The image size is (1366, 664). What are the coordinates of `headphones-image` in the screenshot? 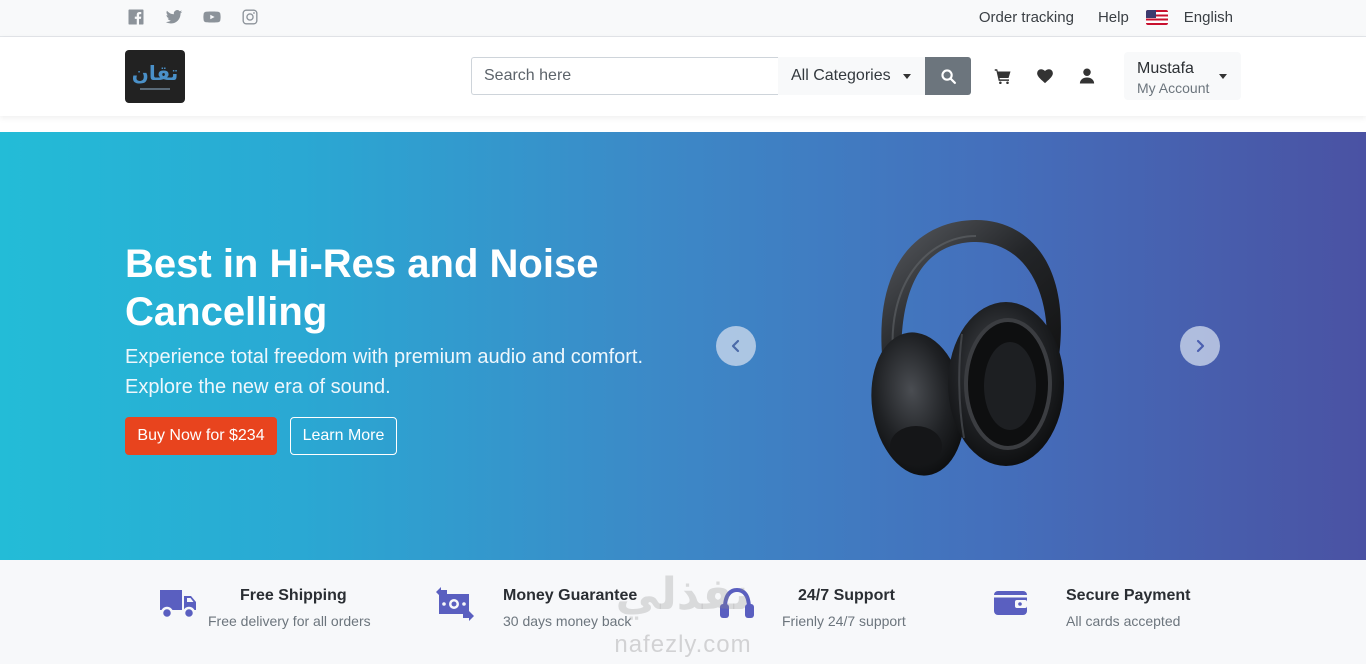 It's located at (967, 348).